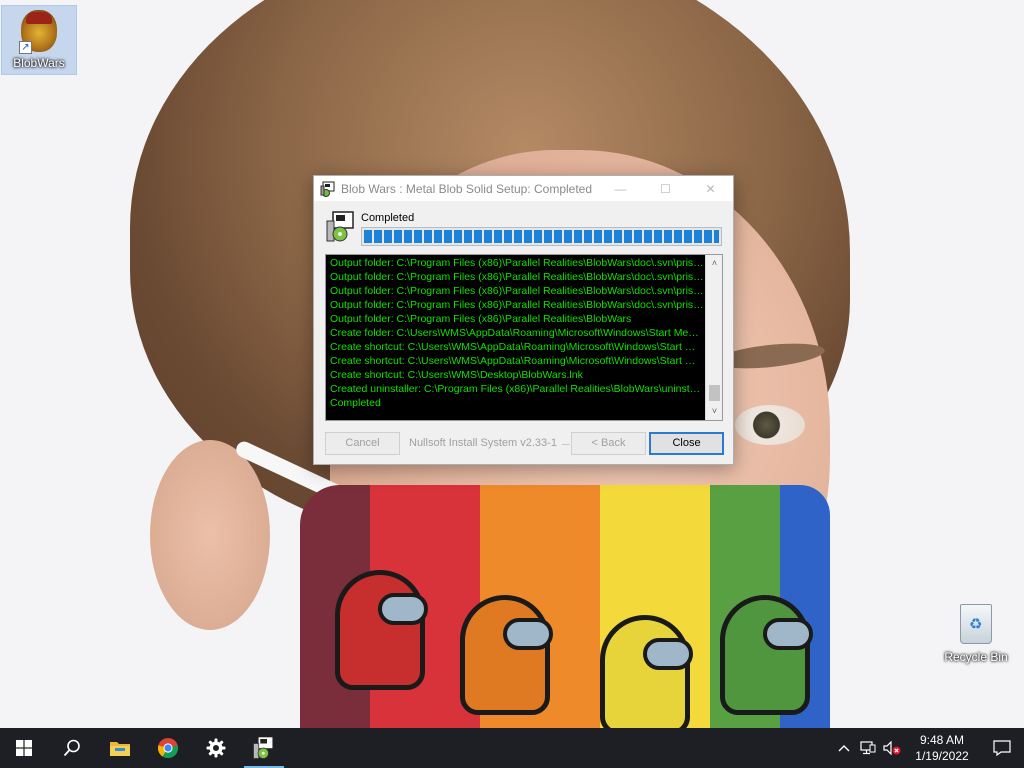 Image resolution: width=1024 pixels, height=768 pixels. What do you see at coordinates (770, 425) in the screenshot?
I see `wallpaper-eye` at bounding box center [770, 425].